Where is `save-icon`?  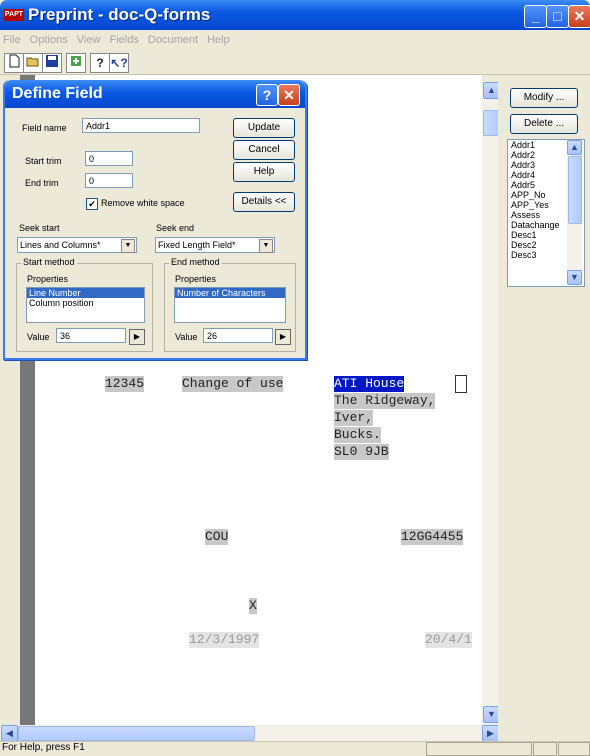
save-icon is located at coordinates (52, 63).